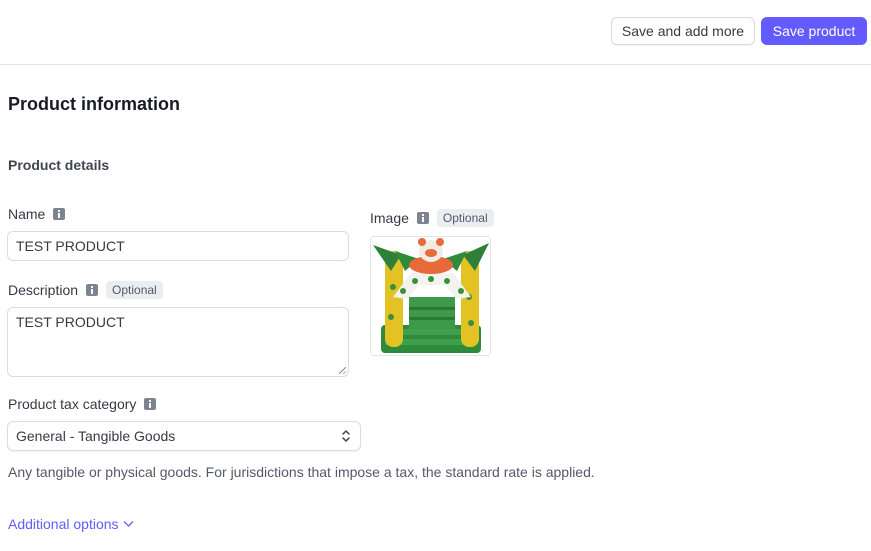 This screenshot has width=871, height=551. What do you see at coordinates (63, 524) in the screenshot?
I see `additional-options-label: Additional options` at bounding box center [63, 524].